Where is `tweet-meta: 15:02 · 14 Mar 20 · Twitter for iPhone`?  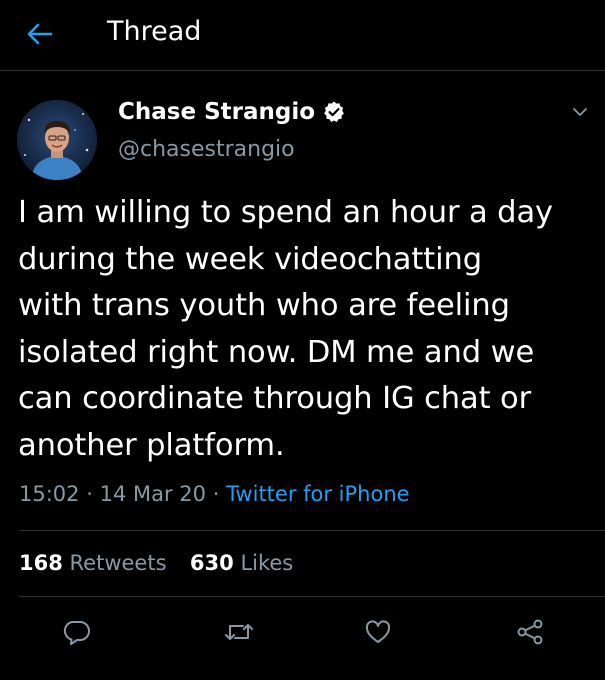 tweet-meta: 15:02 · 14 Mar 20 · Twitter for iPhone is located at coordinates (214, 494).